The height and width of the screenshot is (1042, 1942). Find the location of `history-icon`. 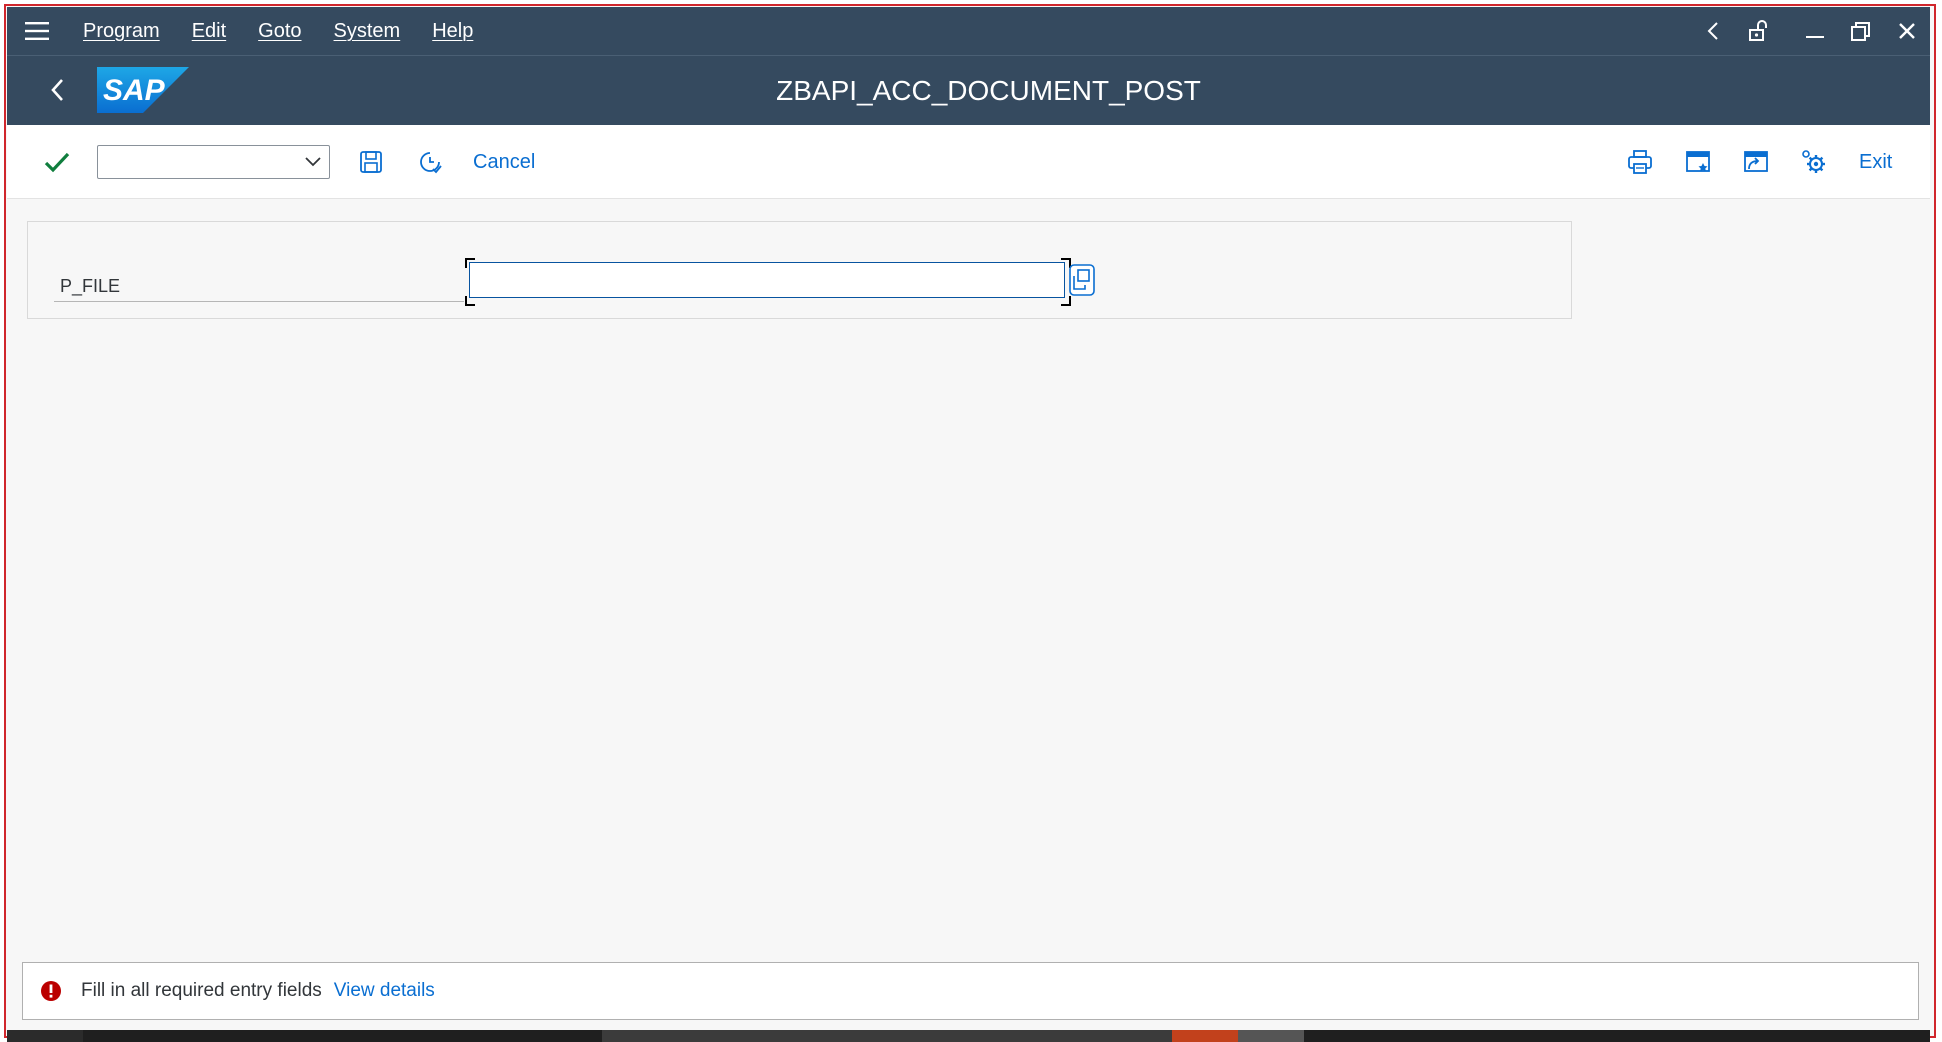

history-icon is located at coordinates (430, 162).